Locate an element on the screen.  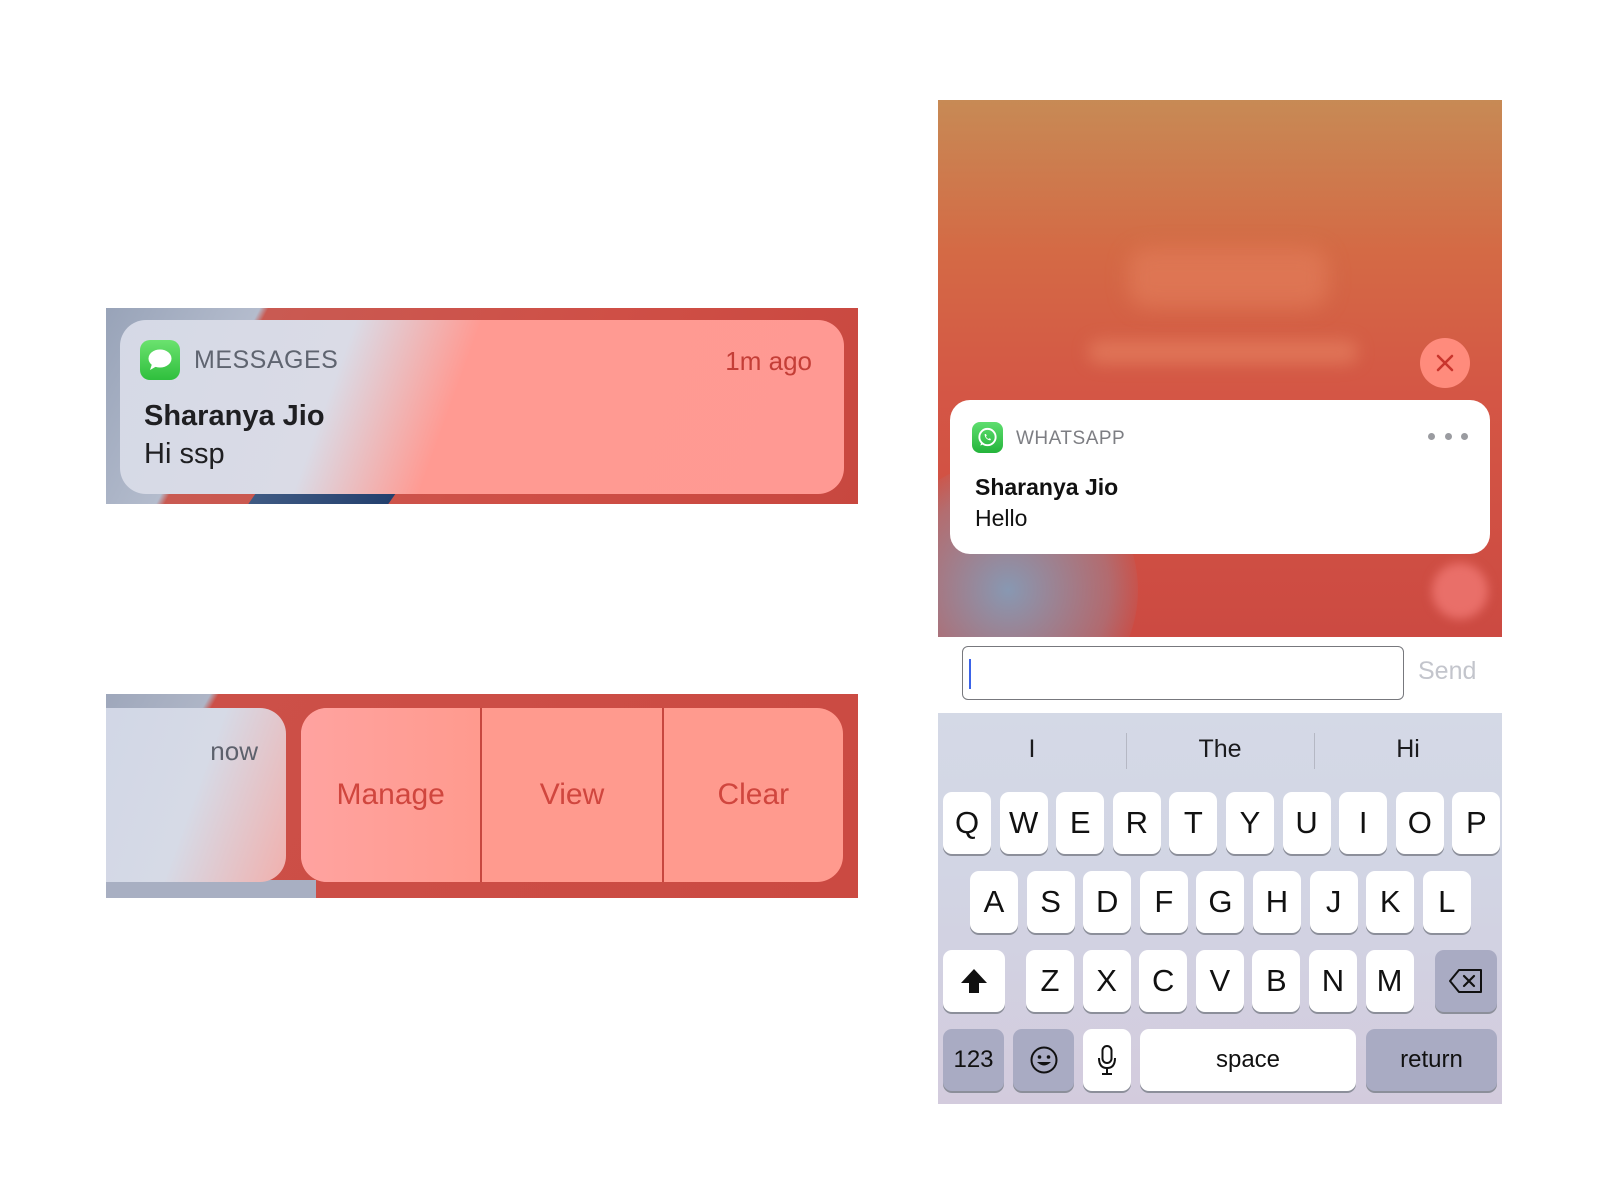
return-key: return is located at coordinates (1431, 1060).